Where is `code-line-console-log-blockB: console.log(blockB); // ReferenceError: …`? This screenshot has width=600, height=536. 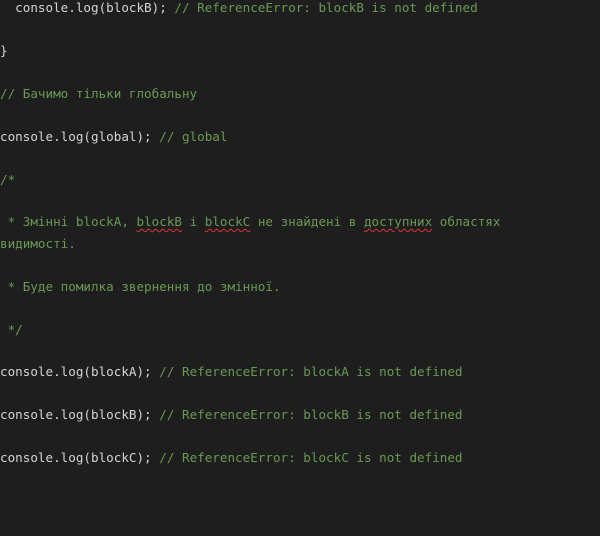
code-line-console-log-blockB: console.log(blockB); // ReferenceError: … is located at coordinates (231, 415).